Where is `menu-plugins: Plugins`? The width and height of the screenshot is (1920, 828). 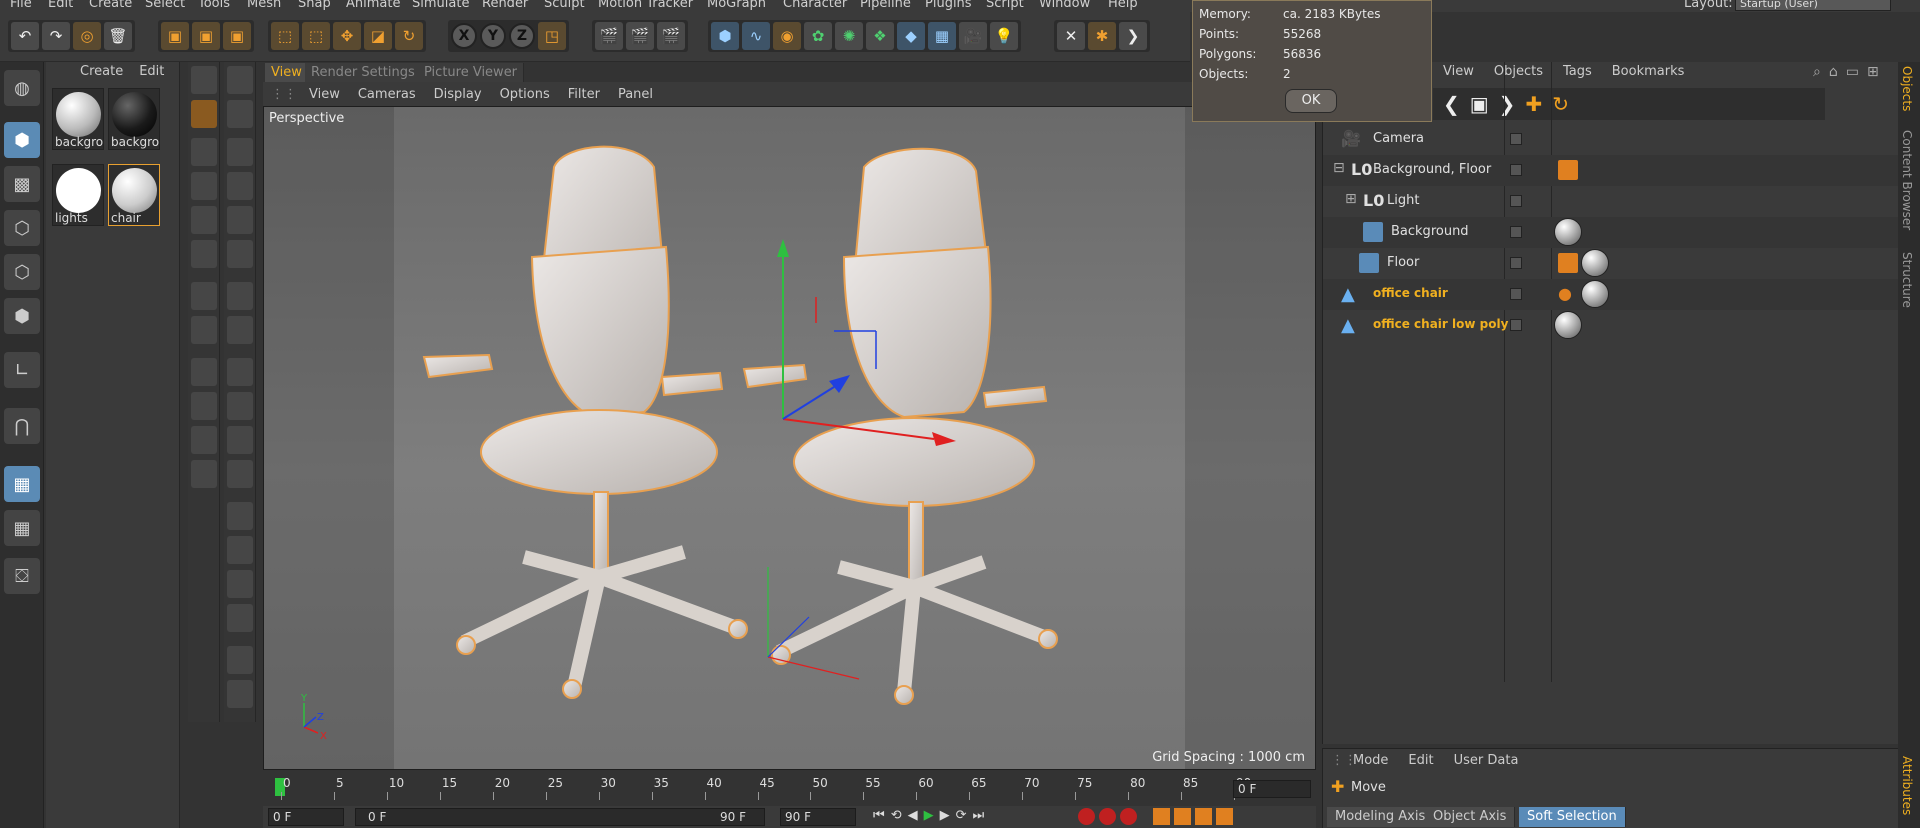
menu-plugins: Plugins is located at coordinates (948, 5).